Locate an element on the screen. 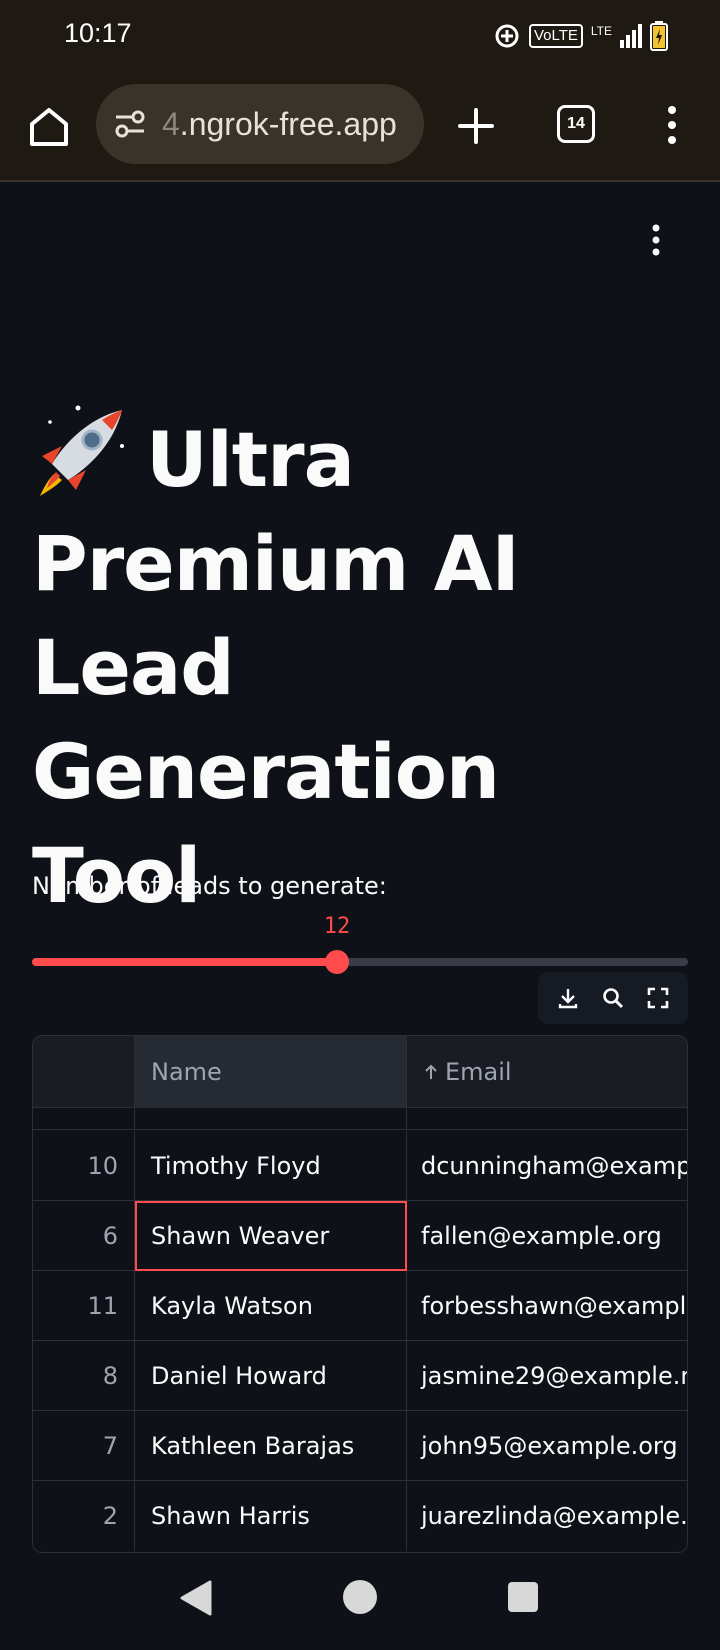 This screenshot has width=720, height=1650. row-name-selected: Shawn Weaver is located at coordinates (271, 1236).